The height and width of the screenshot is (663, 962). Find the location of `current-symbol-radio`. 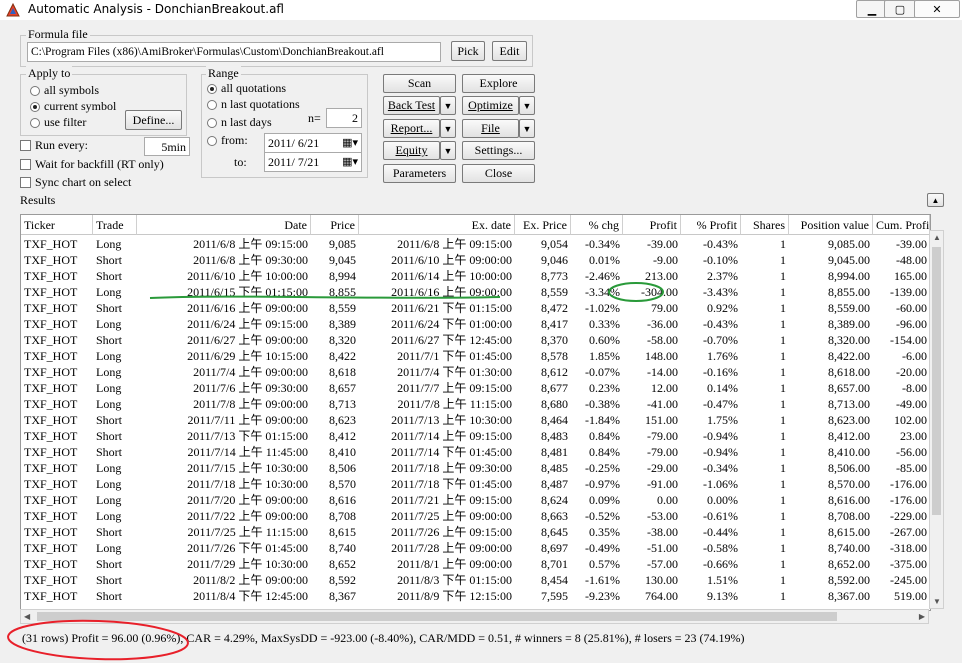

current-symbol-radio is located at coordinates (35, 107).